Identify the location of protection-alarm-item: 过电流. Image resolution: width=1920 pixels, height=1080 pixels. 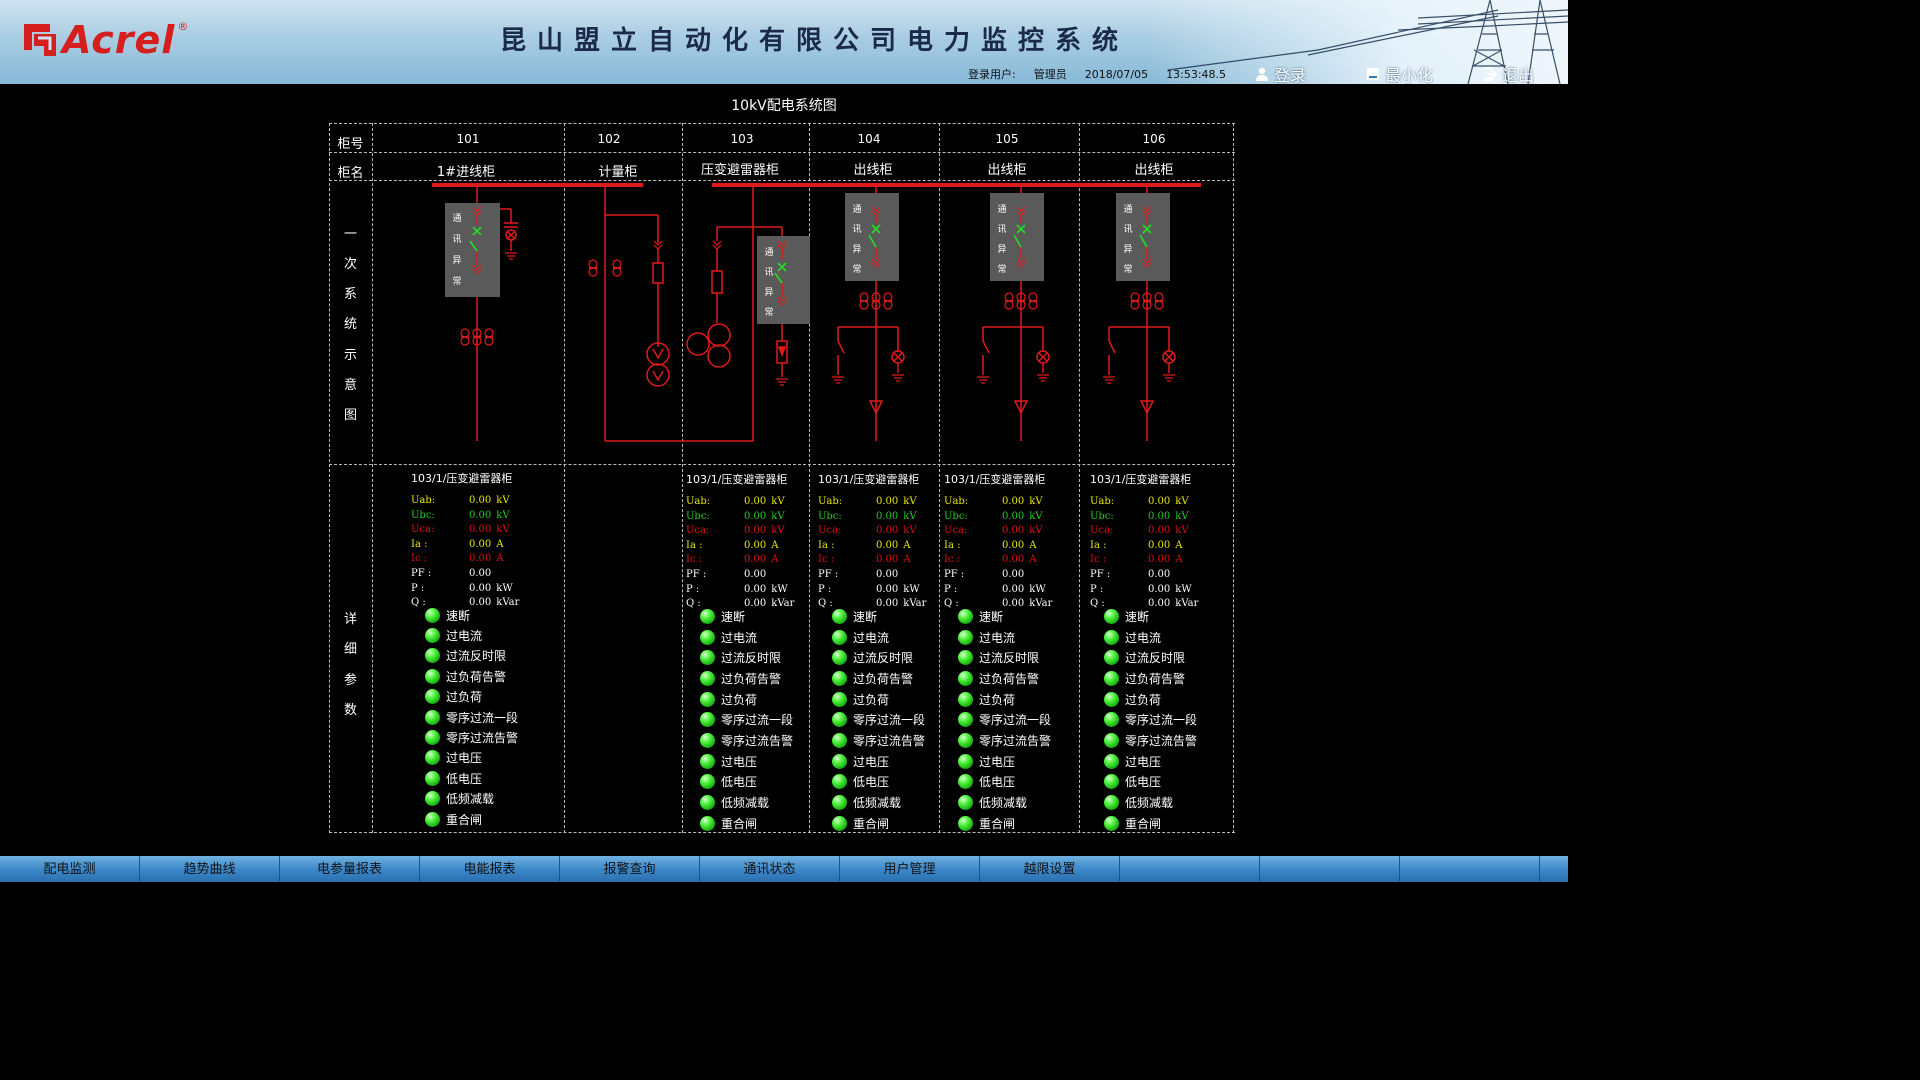
(1150, 637).